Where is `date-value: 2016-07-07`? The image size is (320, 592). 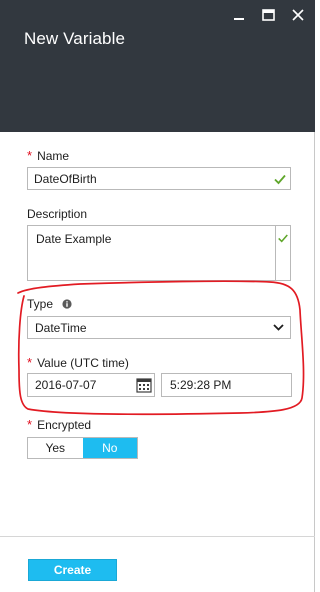
date-value: 2016-07-07 is located at coordinates (66, 385).